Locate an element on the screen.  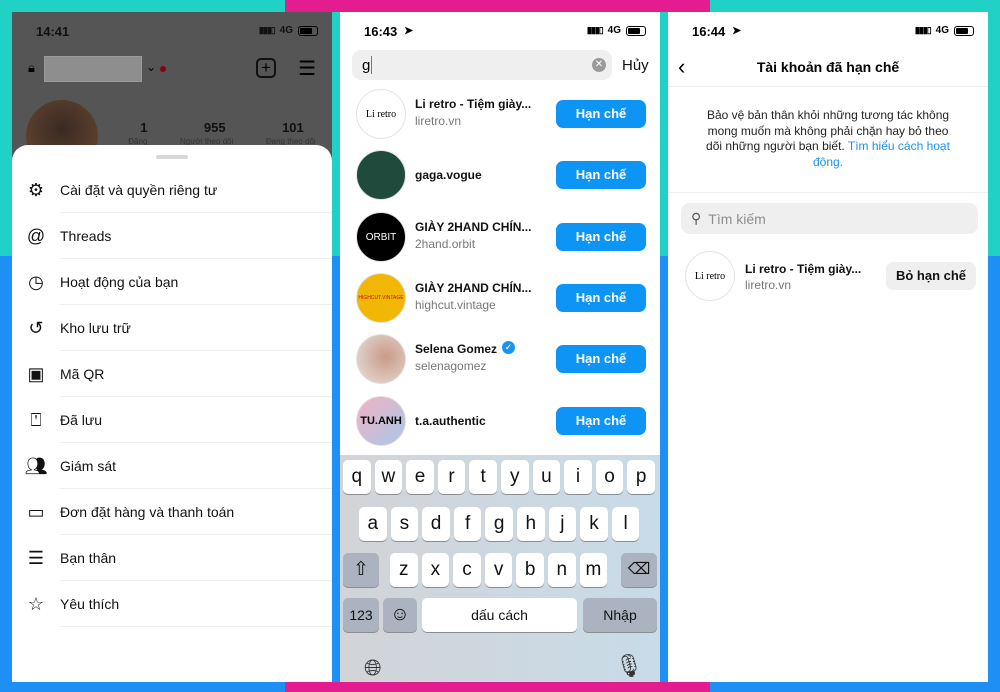
menu-item-threads: @ Threads is located at coordinates (172, 236).